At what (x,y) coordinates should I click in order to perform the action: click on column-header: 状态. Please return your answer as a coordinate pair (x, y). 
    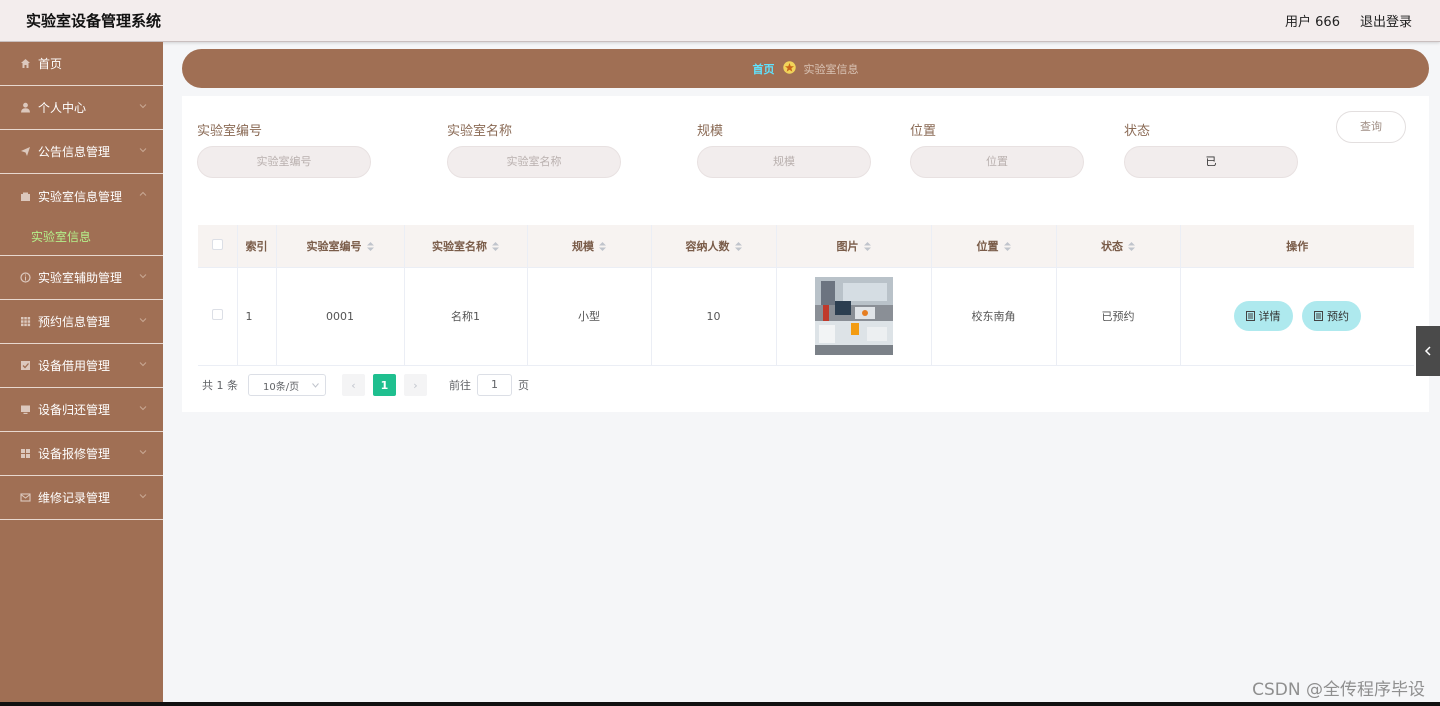
    Looking at the image, I should click on (1118, 246).